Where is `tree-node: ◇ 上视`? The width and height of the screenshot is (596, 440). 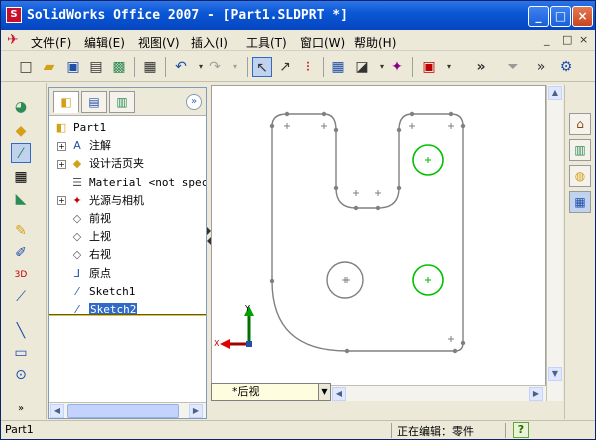 tree-node: ◇ 上视 is located at coordinates (84, 237).